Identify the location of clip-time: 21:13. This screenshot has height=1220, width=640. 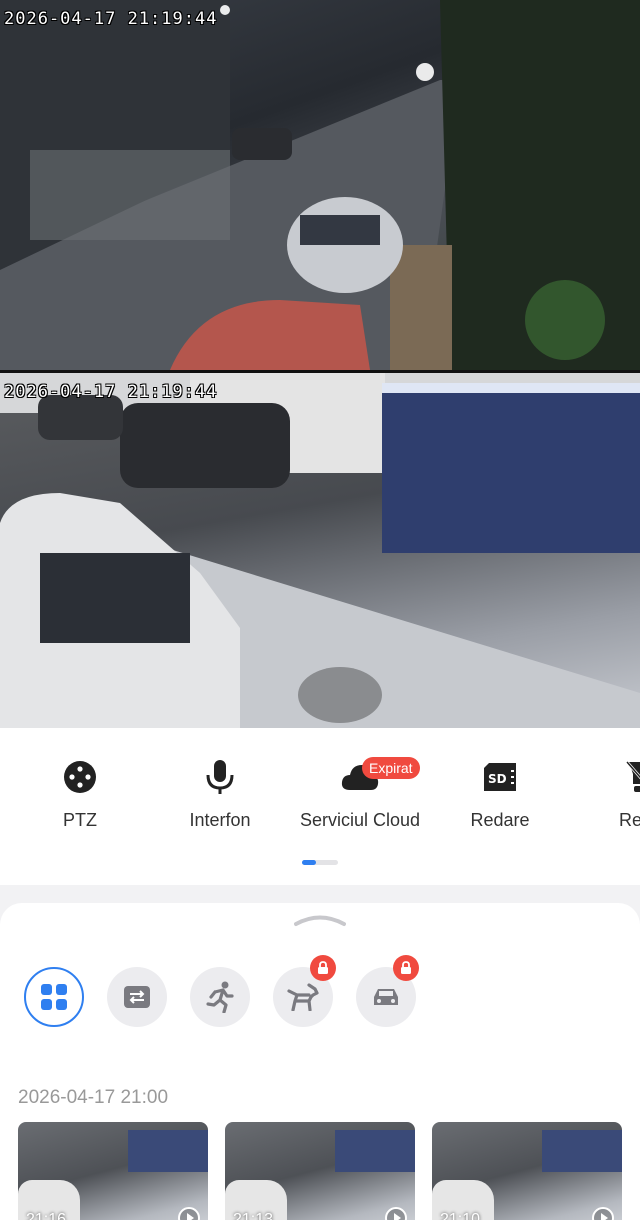
(253, 1215).